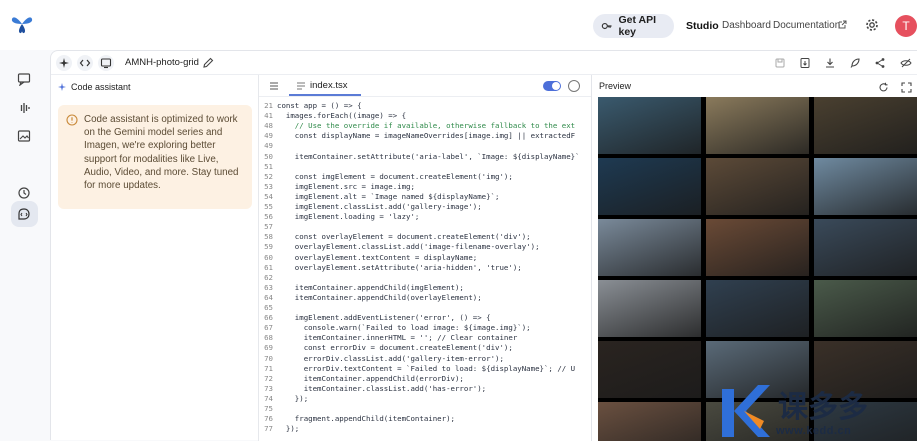  What do you see at coordinates (268, 227) in the screenshot?
I see `line-number: 57` at bounding box center [268, 227].